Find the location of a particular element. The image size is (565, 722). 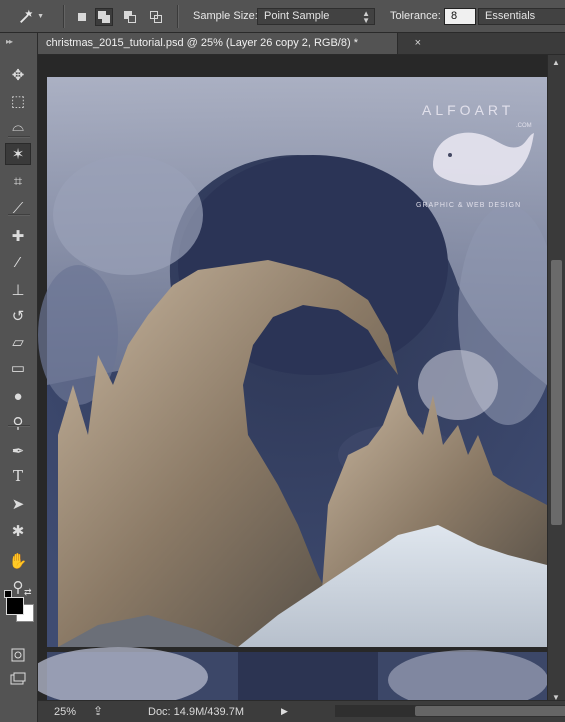

workspace-select: Essentials is located at coordinates (521, 16).